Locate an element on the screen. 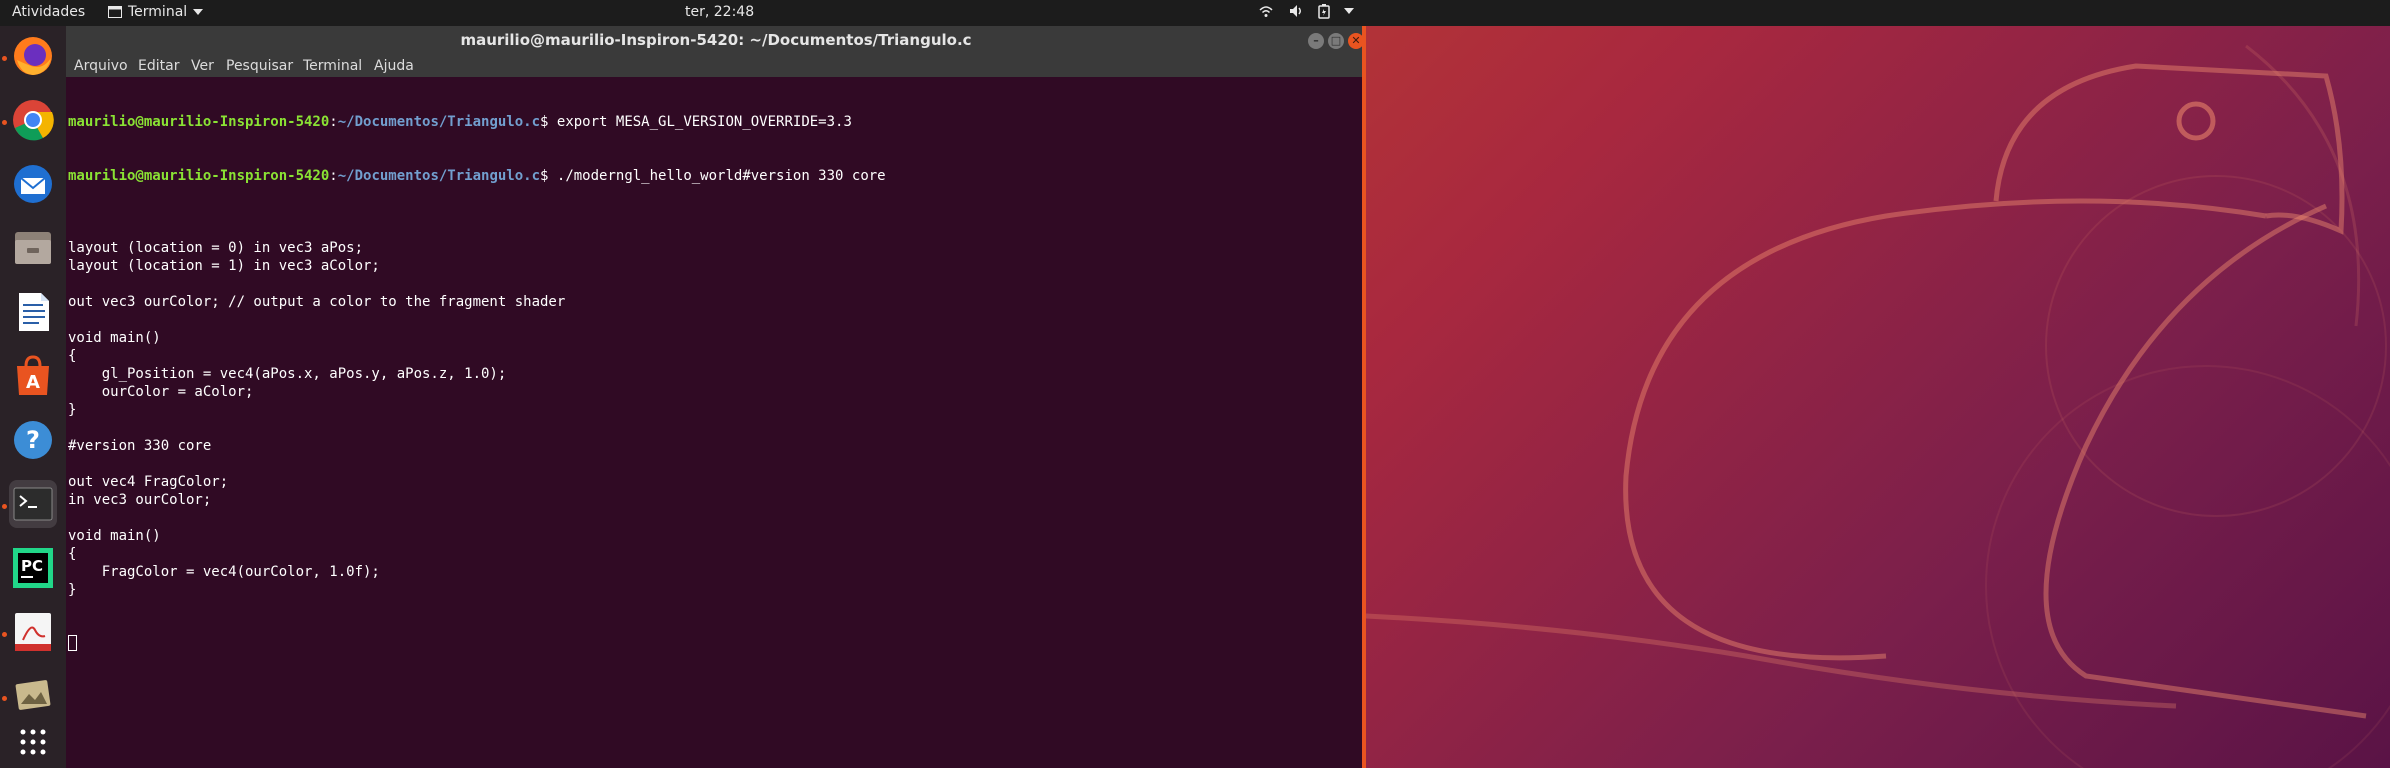 Image resolution: width=2390 pixels, height=768 pixels. command-text: export MESA_GL_VERSION_OVERRIDE=3.3 is located at coordinates (704, 122).